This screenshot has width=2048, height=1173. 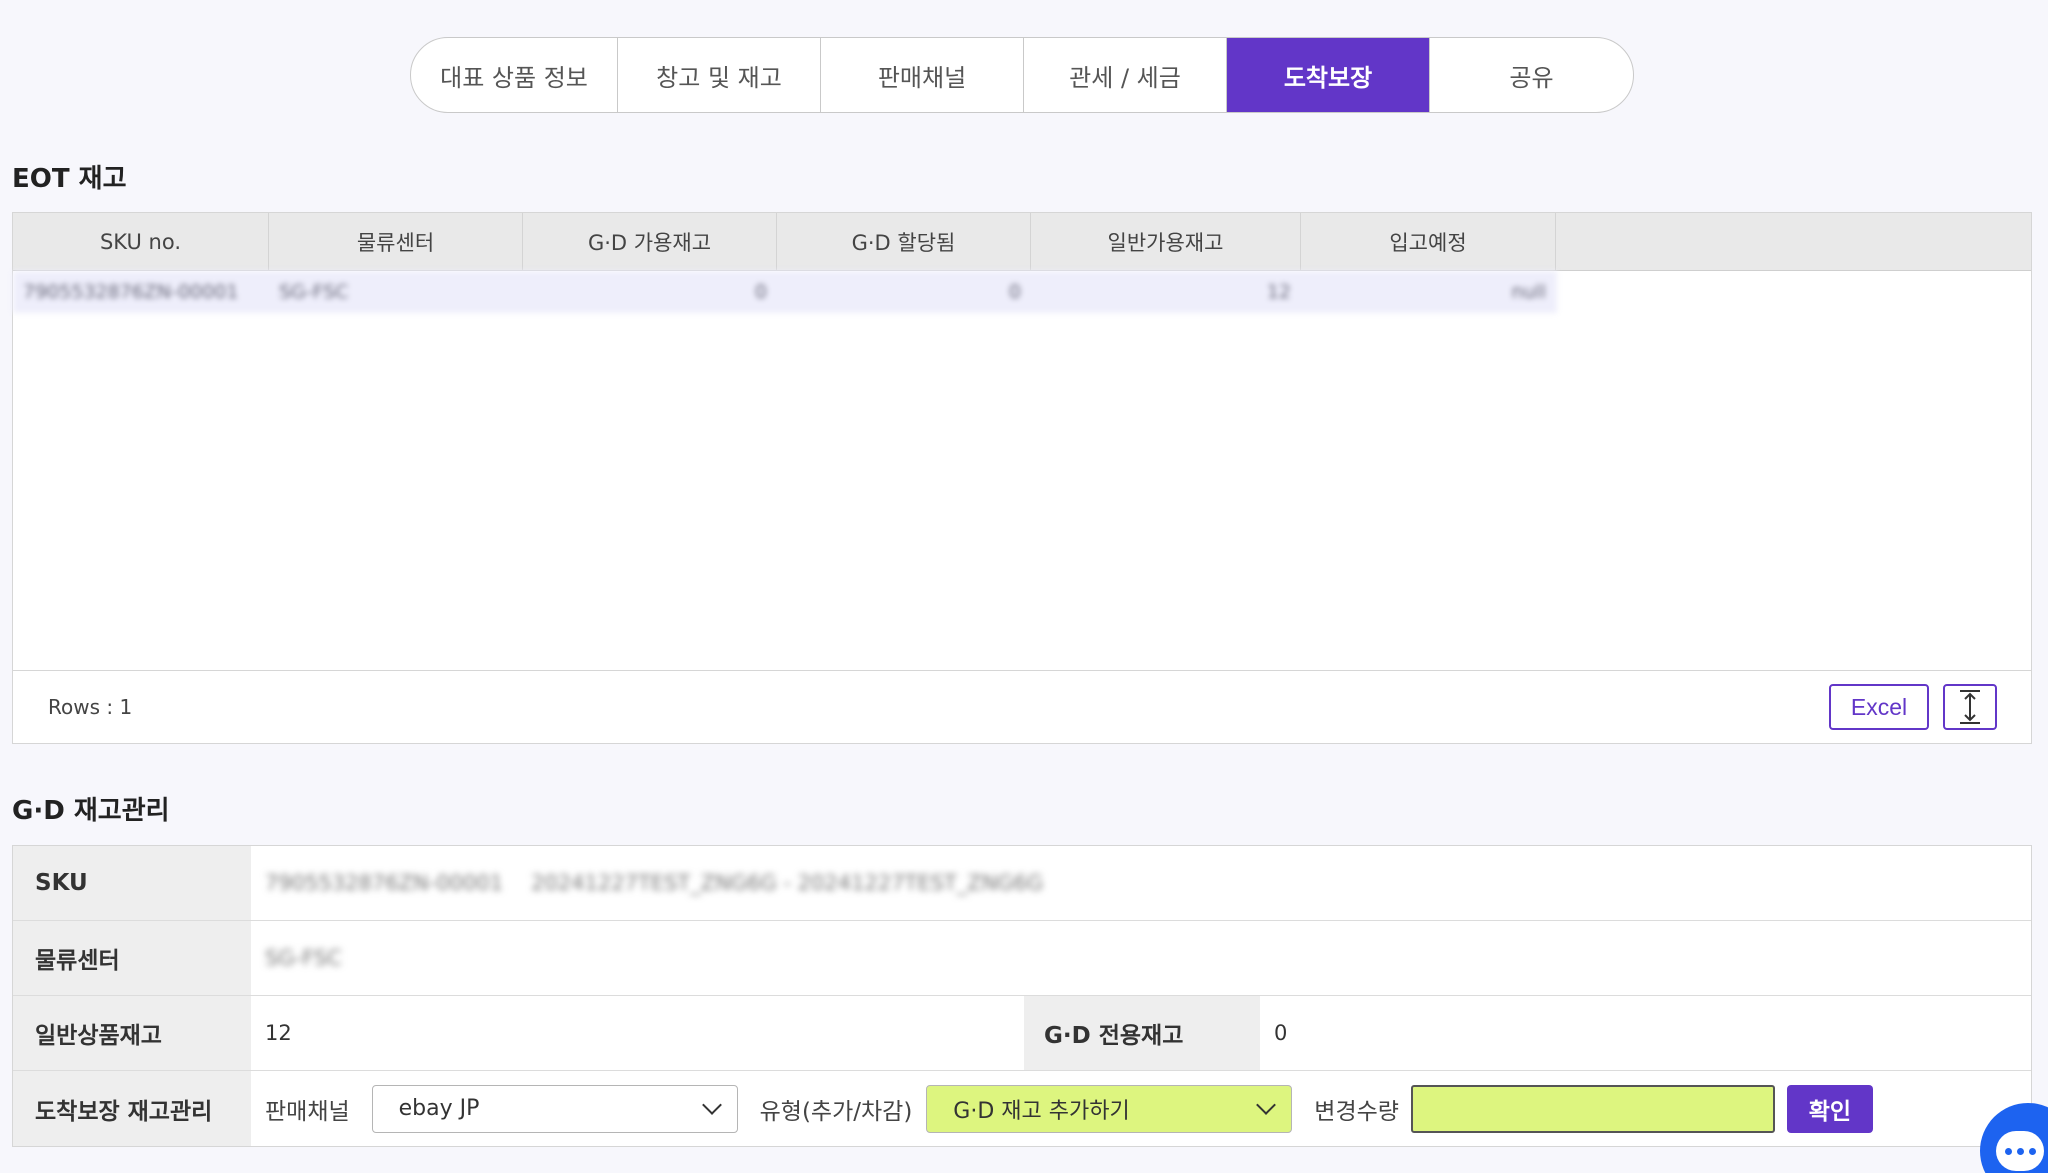 I want to click on tab-arrival-guarantee: 도착보장, so click(x=1328, y=75).